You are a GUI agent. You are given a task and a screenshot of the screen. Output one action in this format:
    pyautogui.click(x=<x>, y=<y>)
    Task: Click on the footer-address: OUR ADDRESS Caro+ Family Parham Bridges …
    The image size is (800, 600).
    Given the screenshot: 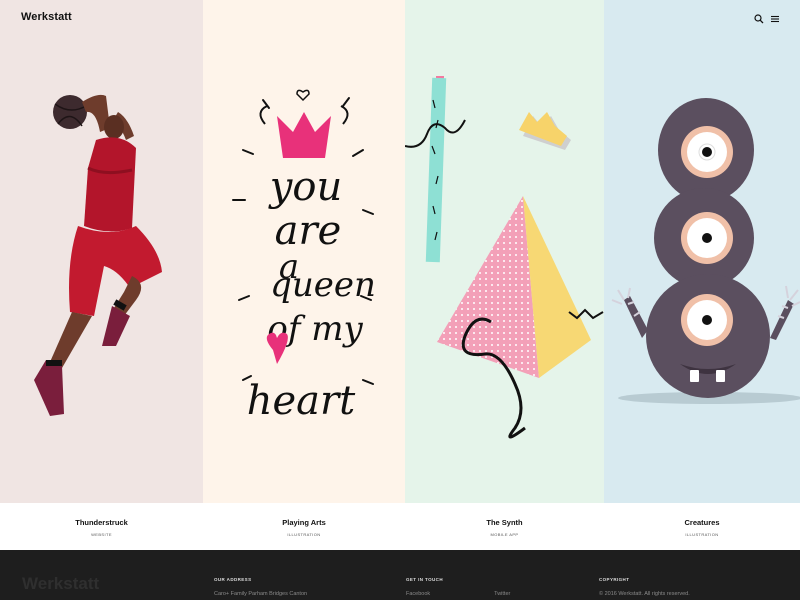 What is the action you would take?
    pyautogui.click(x=260, y=587)
    